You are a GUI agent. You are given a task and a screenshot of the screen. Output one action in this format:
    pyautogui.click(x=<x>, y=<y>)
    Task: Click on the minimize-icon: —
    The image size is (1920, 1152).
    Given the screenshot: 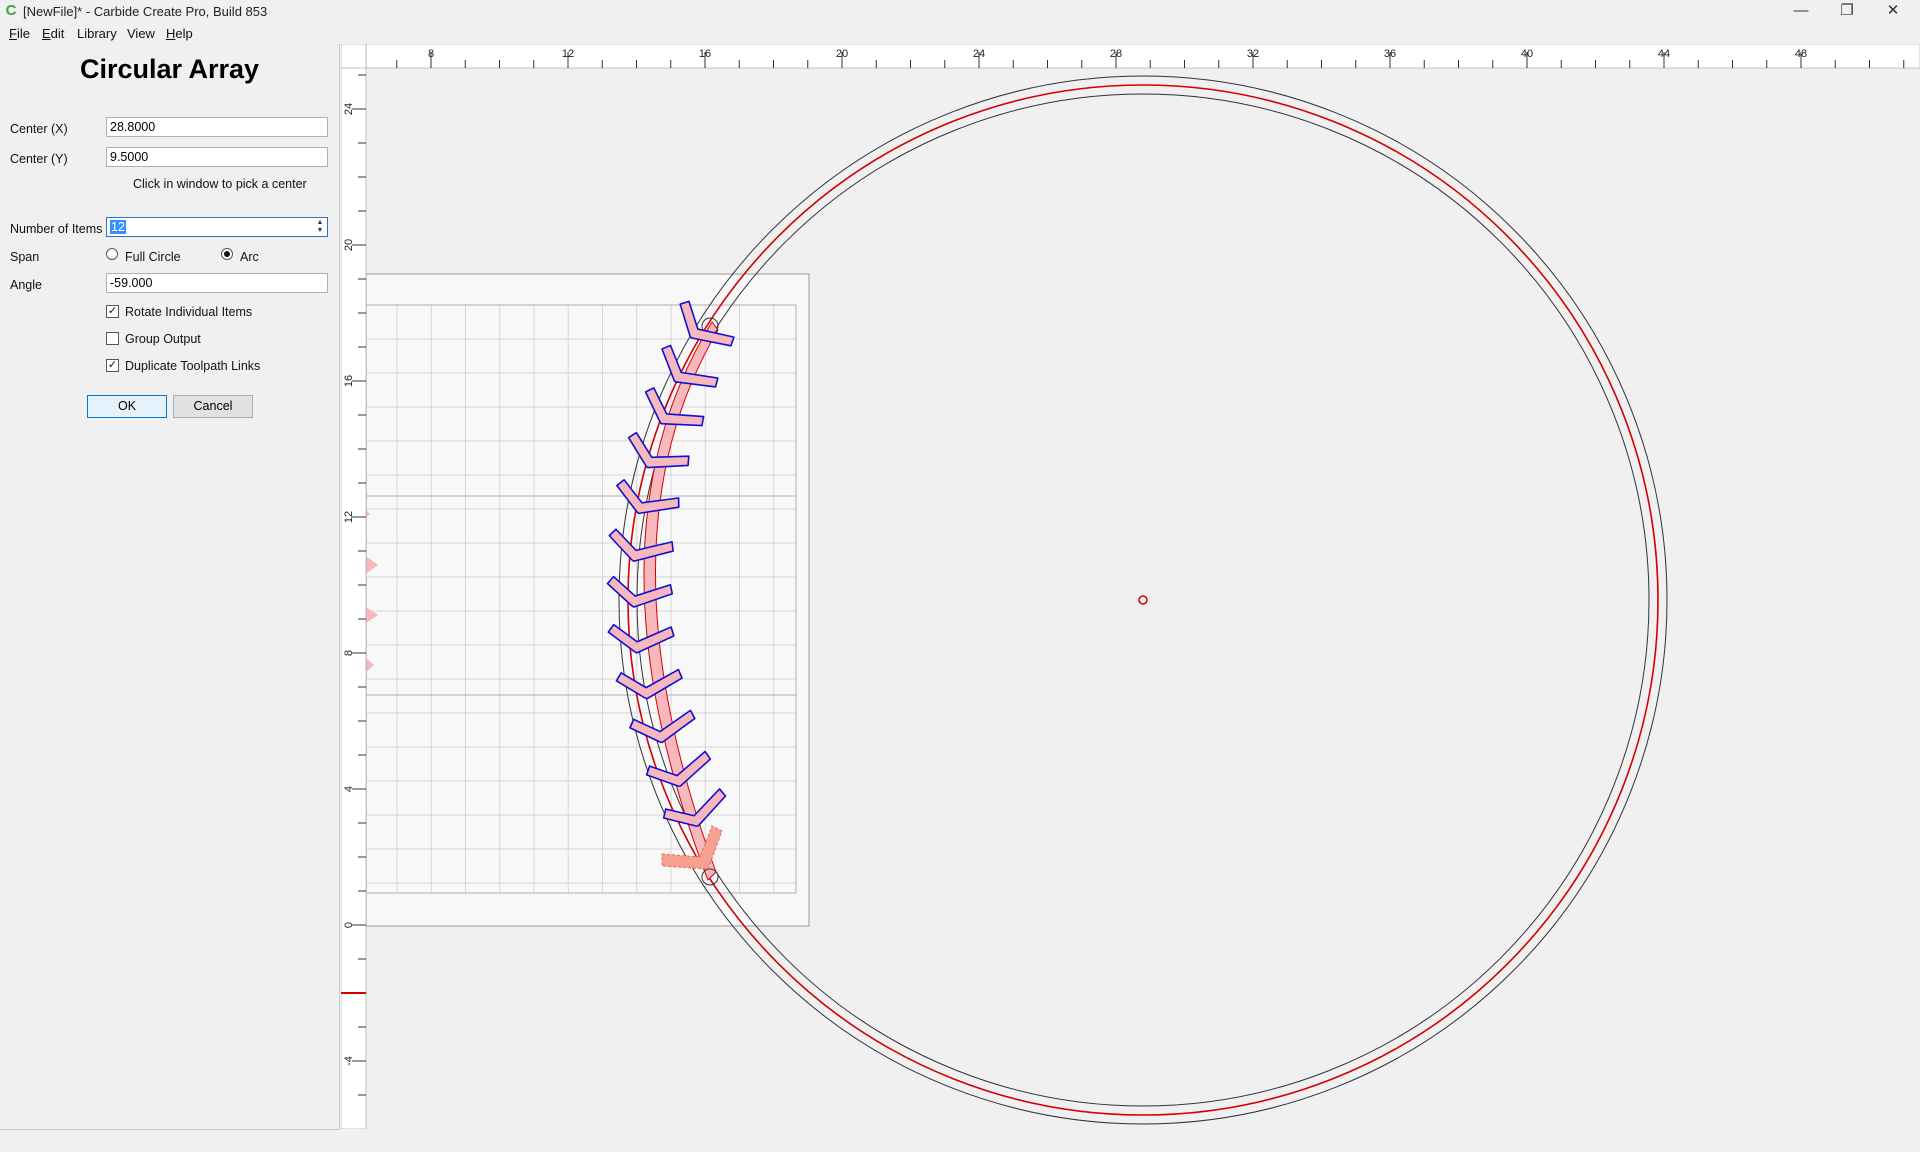 What is the action you would take?
    pyautogui.click(x=1801, y=12)
    